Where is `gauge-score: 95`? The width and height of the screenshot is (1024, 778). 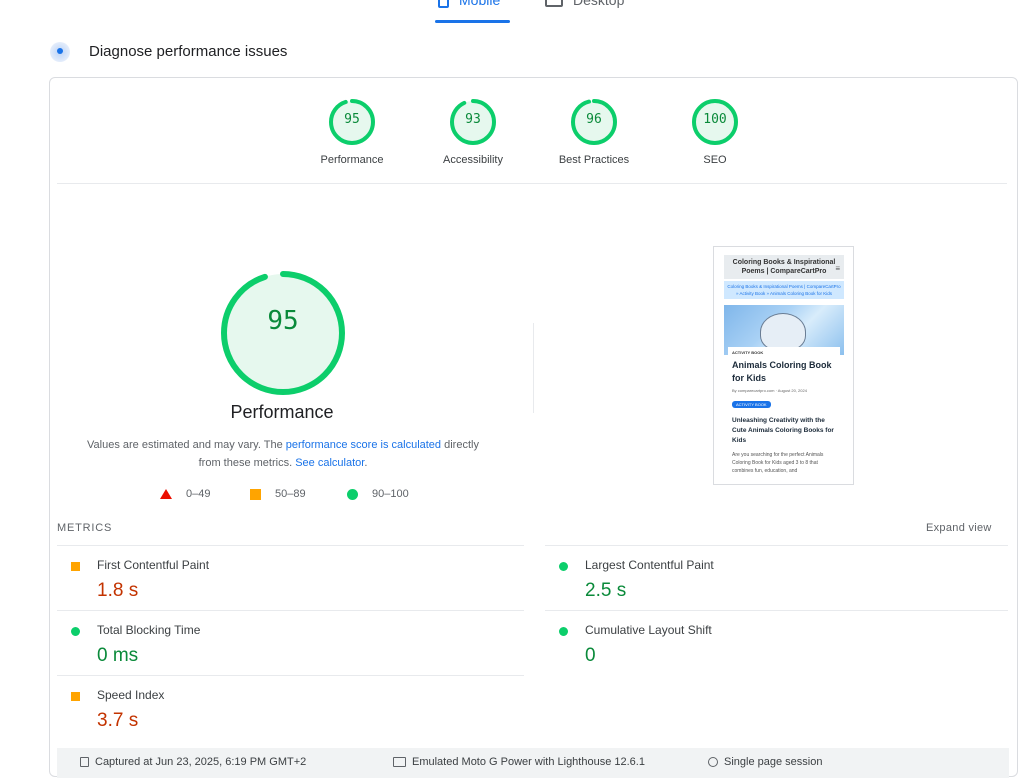 gauge-score: 95 is located at coordinates (352, 119).